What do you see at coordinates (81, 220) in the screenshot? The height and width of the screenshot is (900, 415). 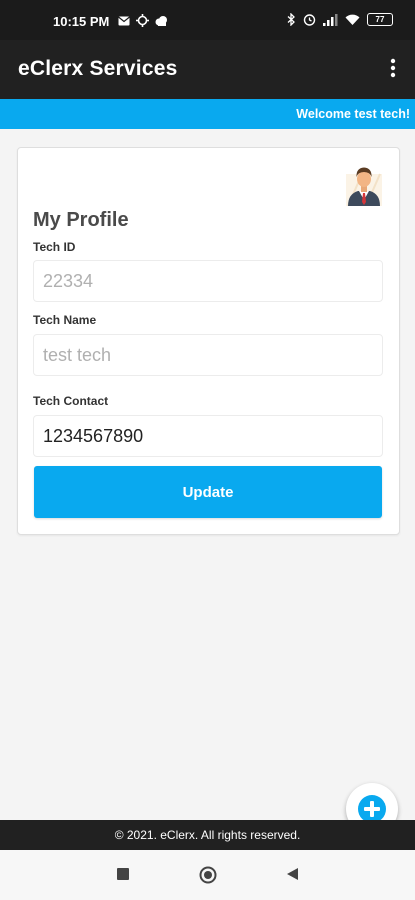 I see `page-title: My Profile` at bounding box center [81, 220].